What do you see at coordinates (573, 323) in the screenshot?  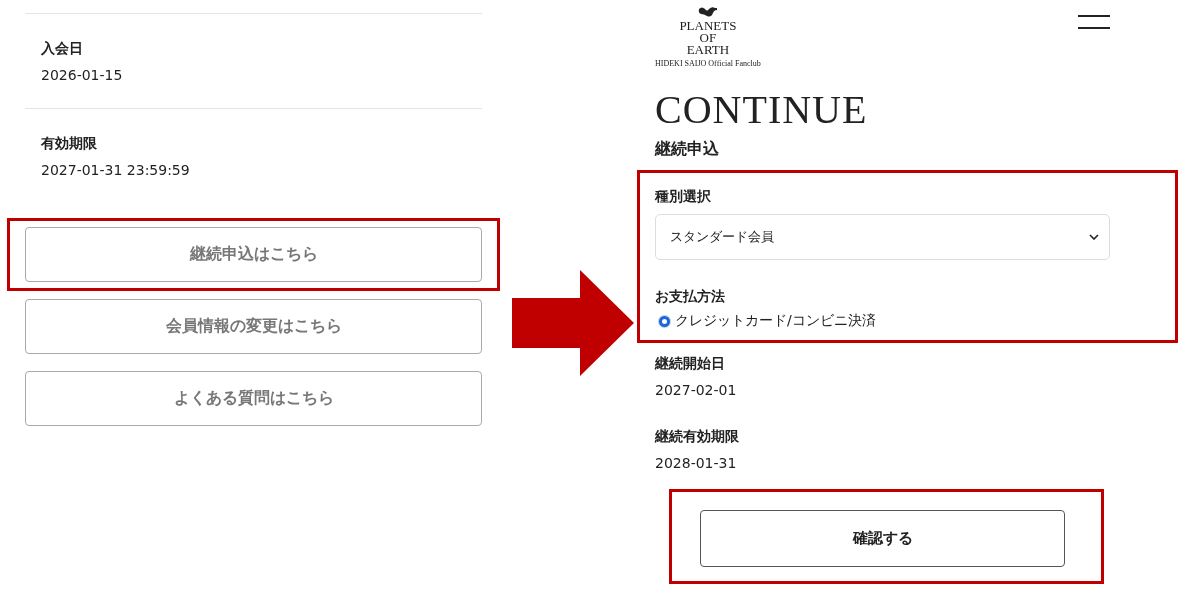 I see `arrow-icon` at bounding box center [573, 323].